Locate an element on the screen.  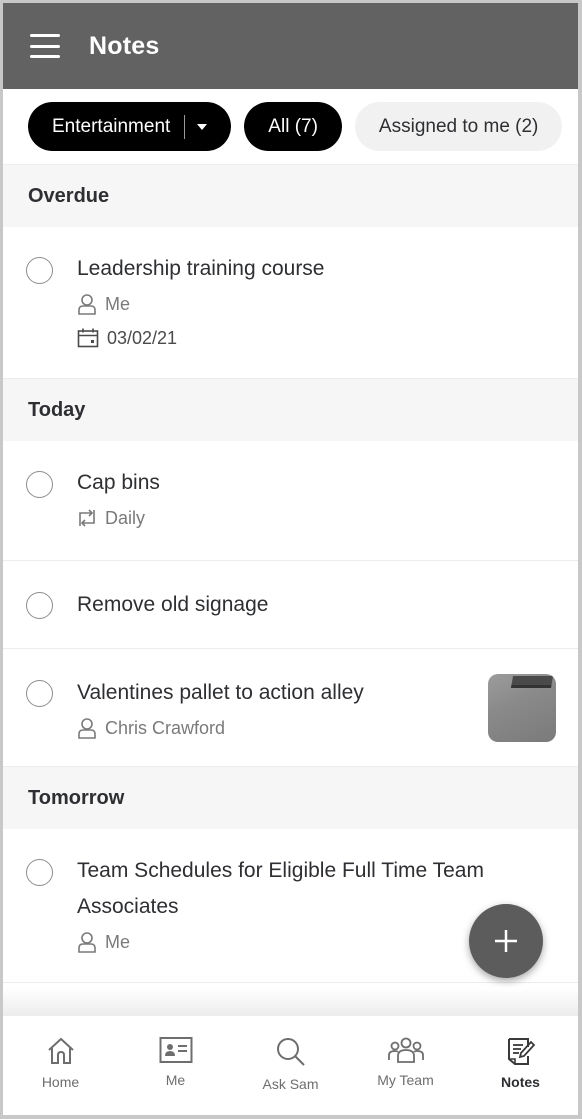
filter-bar: Entertainment All (7) Assigned to me (2) is located at coordinates (290, 127).